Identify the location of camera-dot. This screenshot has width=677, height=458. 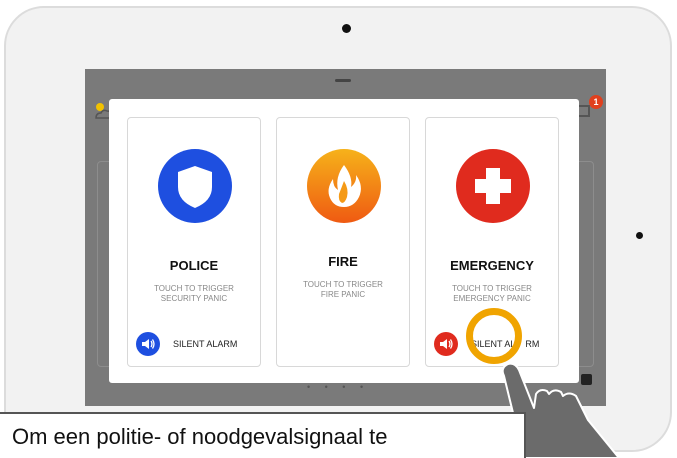
(346, 28).